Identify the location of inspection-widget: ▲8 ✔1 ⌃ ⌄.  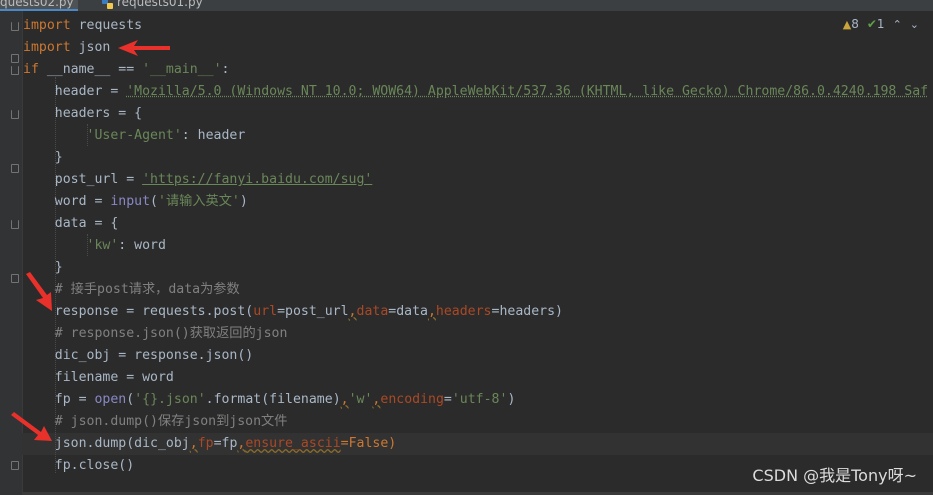
(881, 24).